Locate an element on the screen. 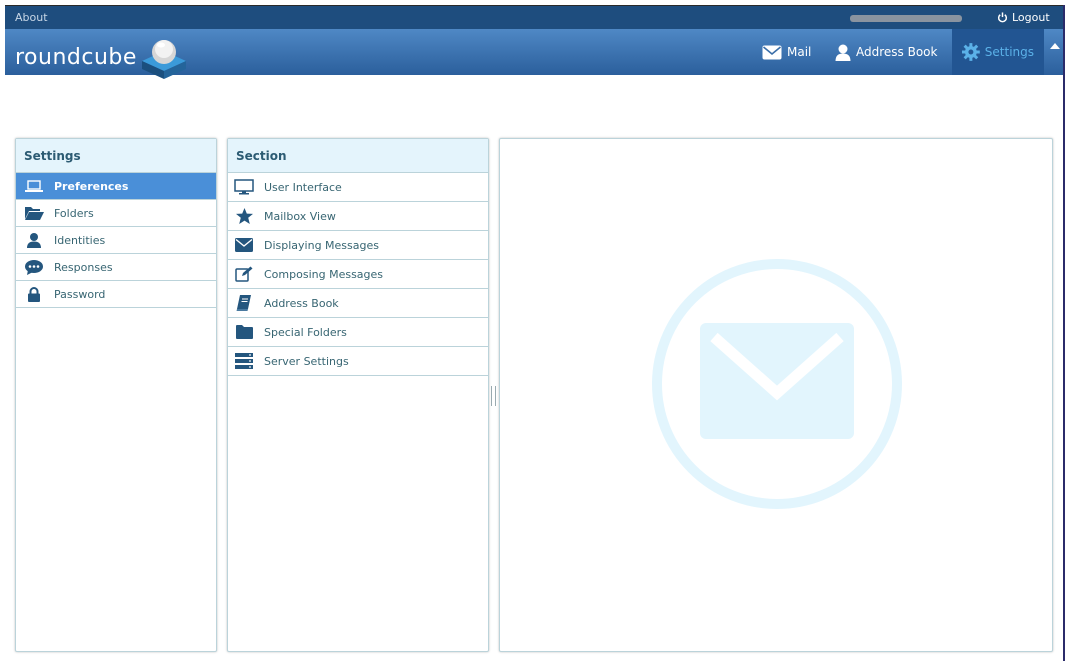  section-item-label: Address Book is located at coordinates (301, 303).